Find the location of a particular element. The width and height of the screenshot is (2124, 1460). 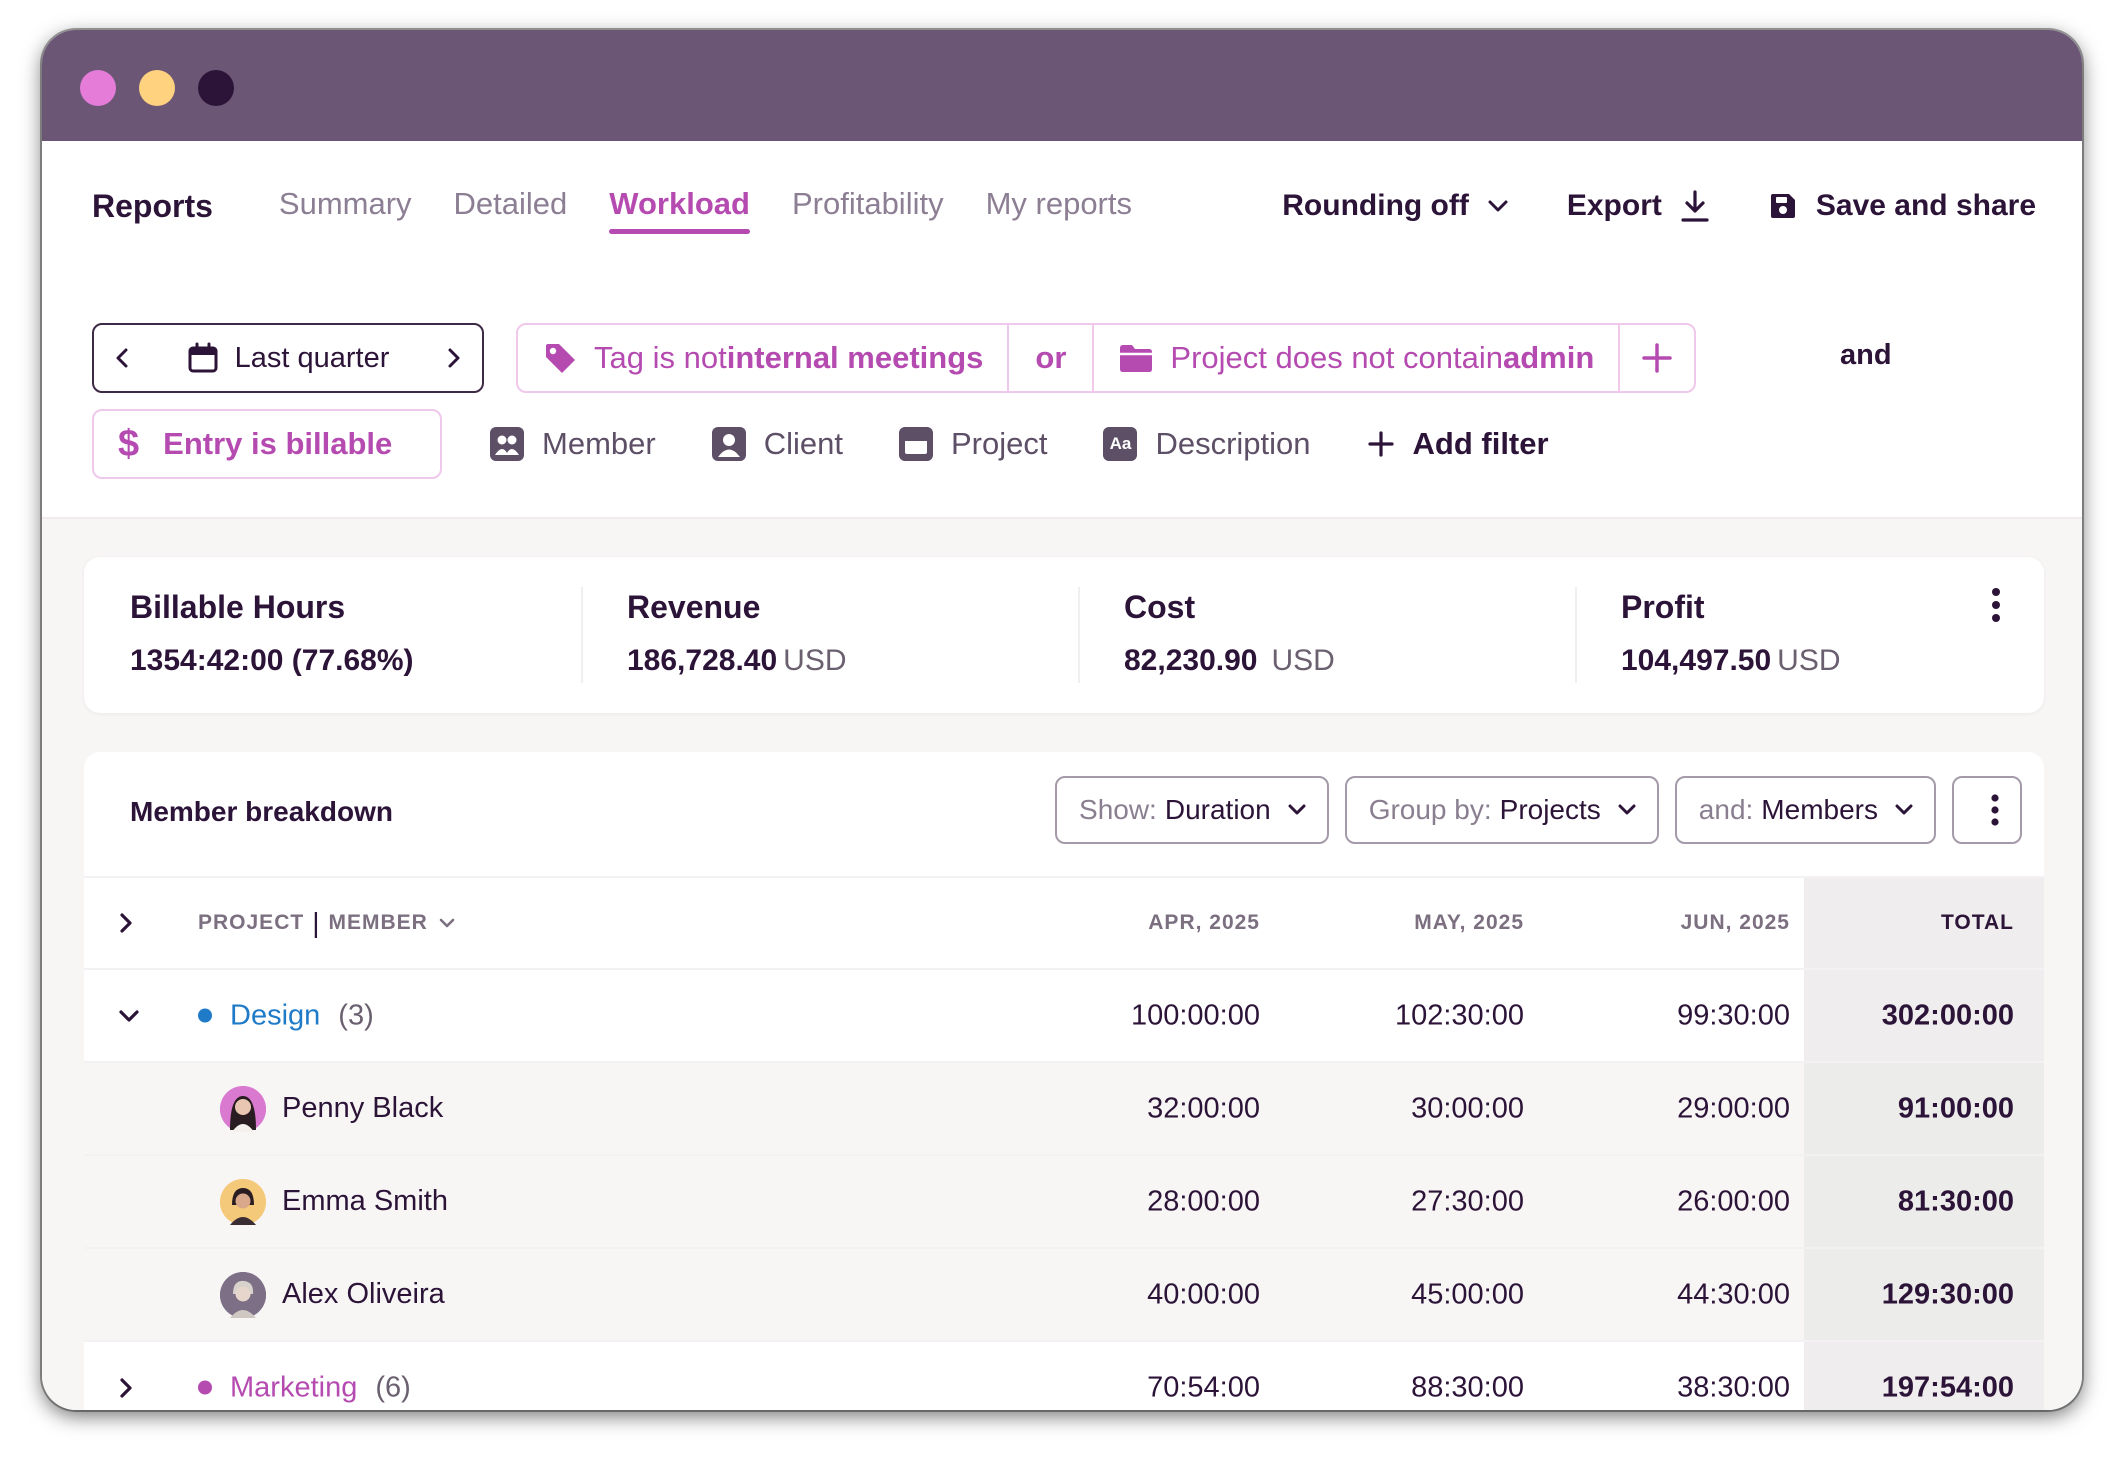

column-header-apr: APR, 2025 is located at coordinates (1204, 922).